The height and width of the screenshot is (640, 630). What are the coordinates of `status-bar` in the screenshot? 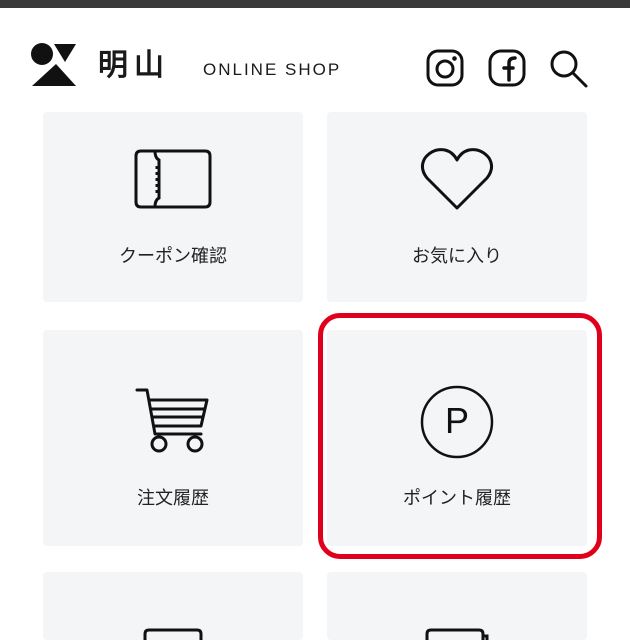 It's located at (315, 4).